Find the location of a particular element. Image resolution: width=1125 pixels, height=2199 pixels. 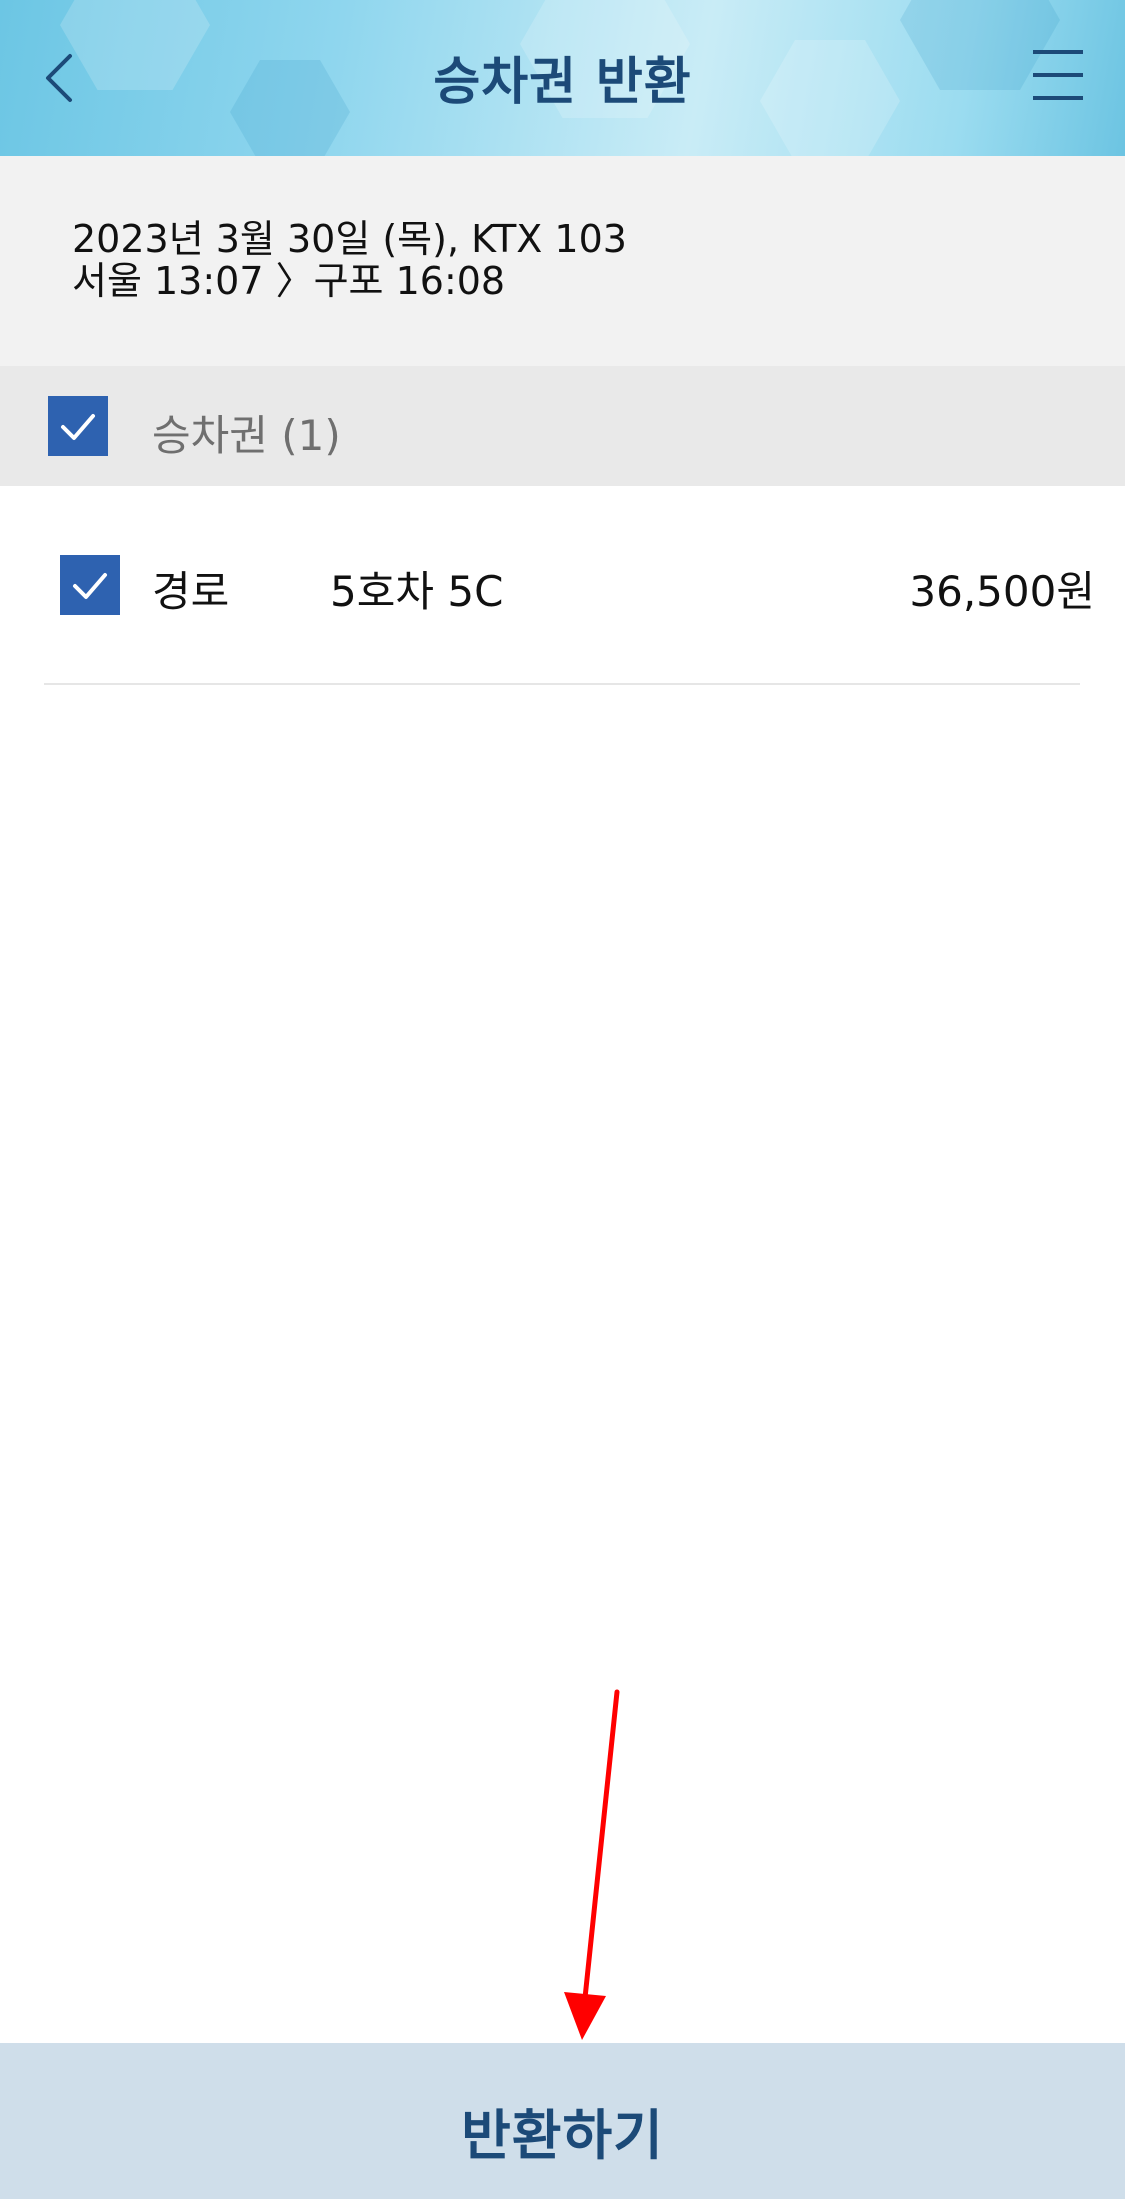

return-button: 반환하기 is located at coordinates (562, 2121).